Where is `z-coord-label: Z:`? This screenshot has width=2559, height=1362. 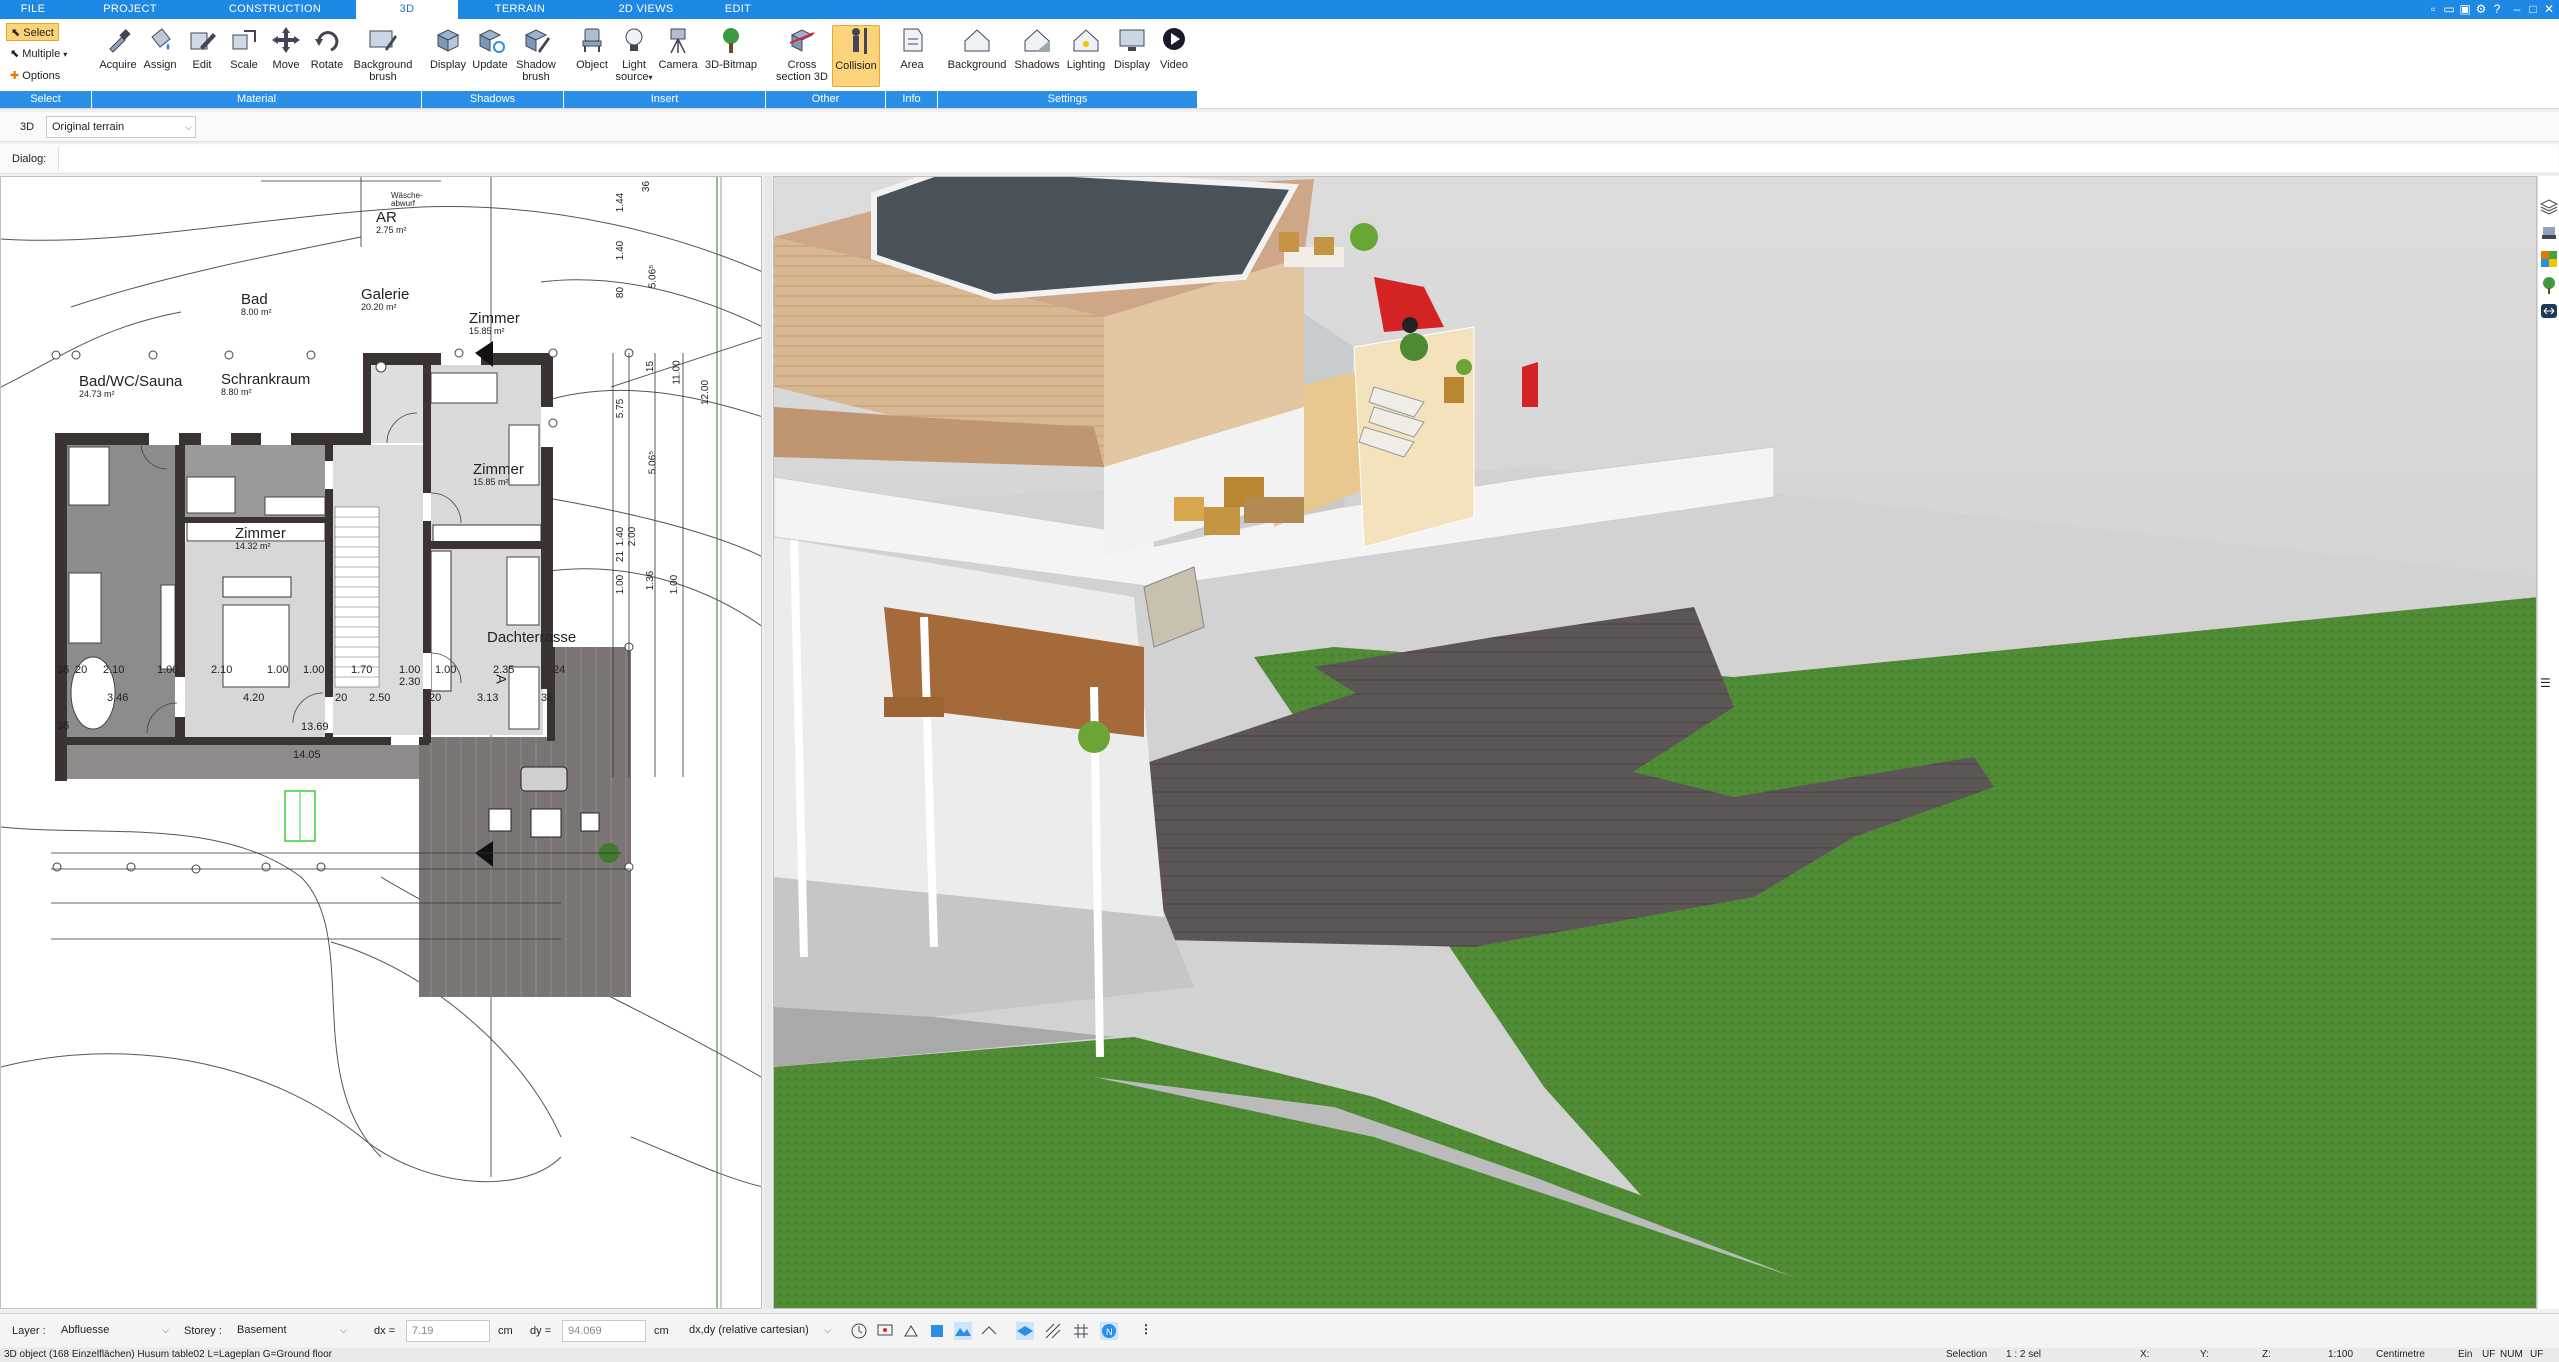
z-coord-label: Z: is located at coordinates (2266, 1354).